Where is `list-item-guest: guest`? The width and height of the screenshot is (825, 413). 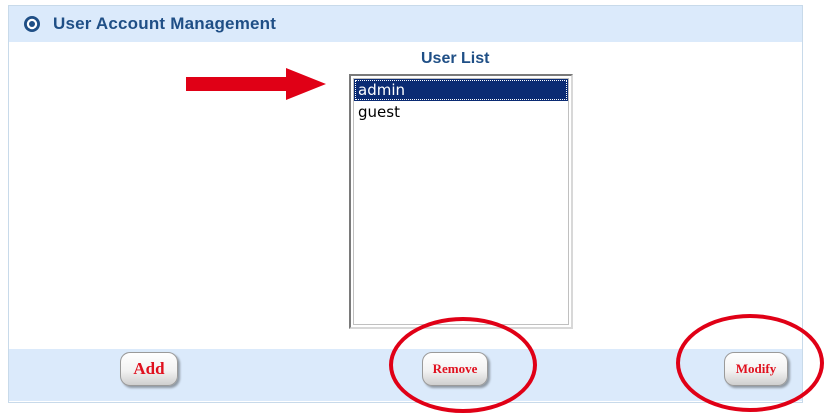
list-item-guest: guest is located at coordinates (461, 112).